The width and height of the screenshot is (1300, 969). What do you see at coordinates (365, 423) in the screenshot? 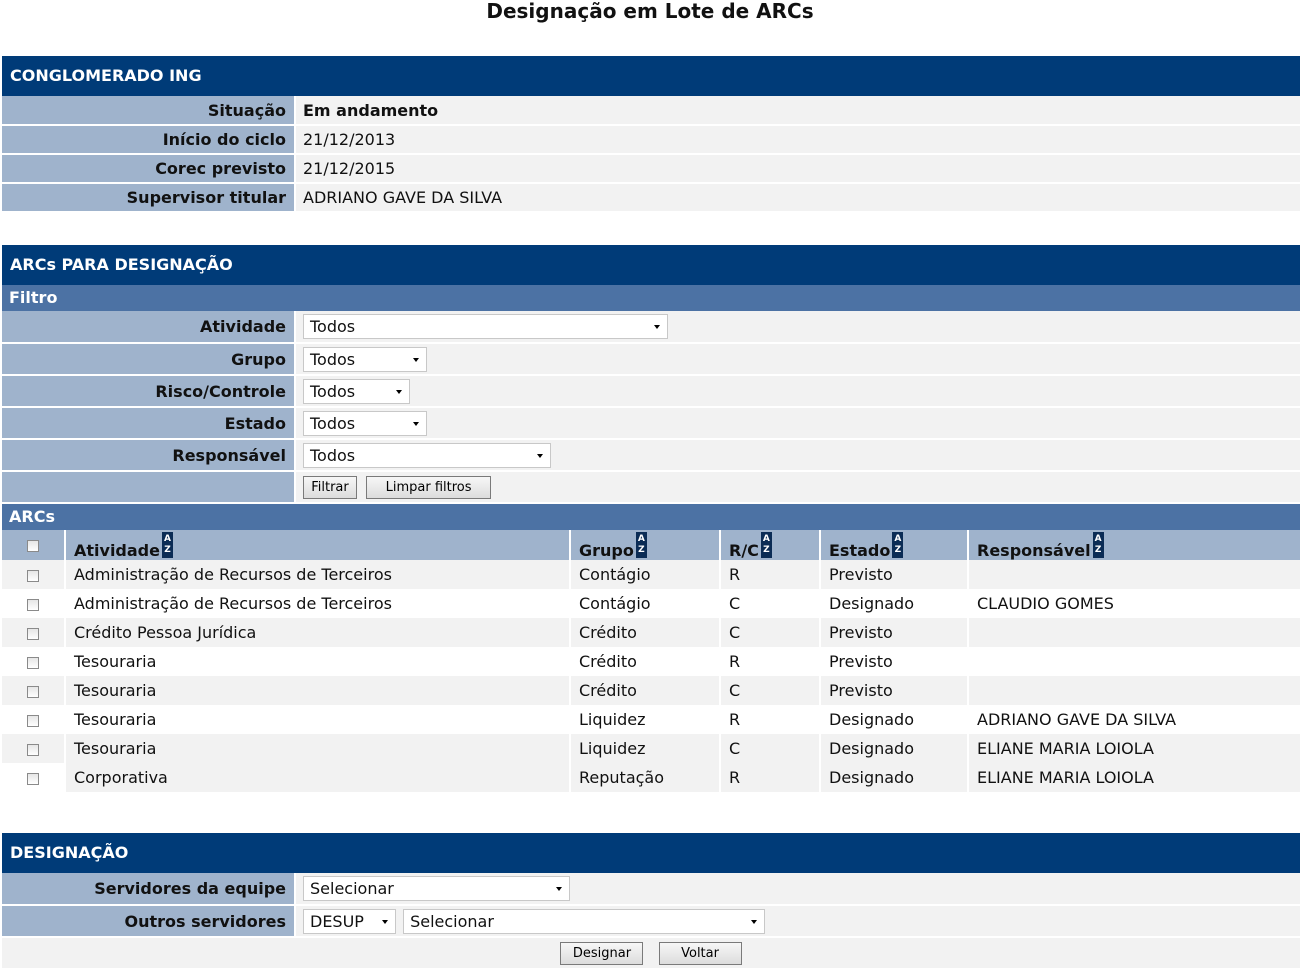
I see `estado-select: Todos` at bounding box center [365, 423].